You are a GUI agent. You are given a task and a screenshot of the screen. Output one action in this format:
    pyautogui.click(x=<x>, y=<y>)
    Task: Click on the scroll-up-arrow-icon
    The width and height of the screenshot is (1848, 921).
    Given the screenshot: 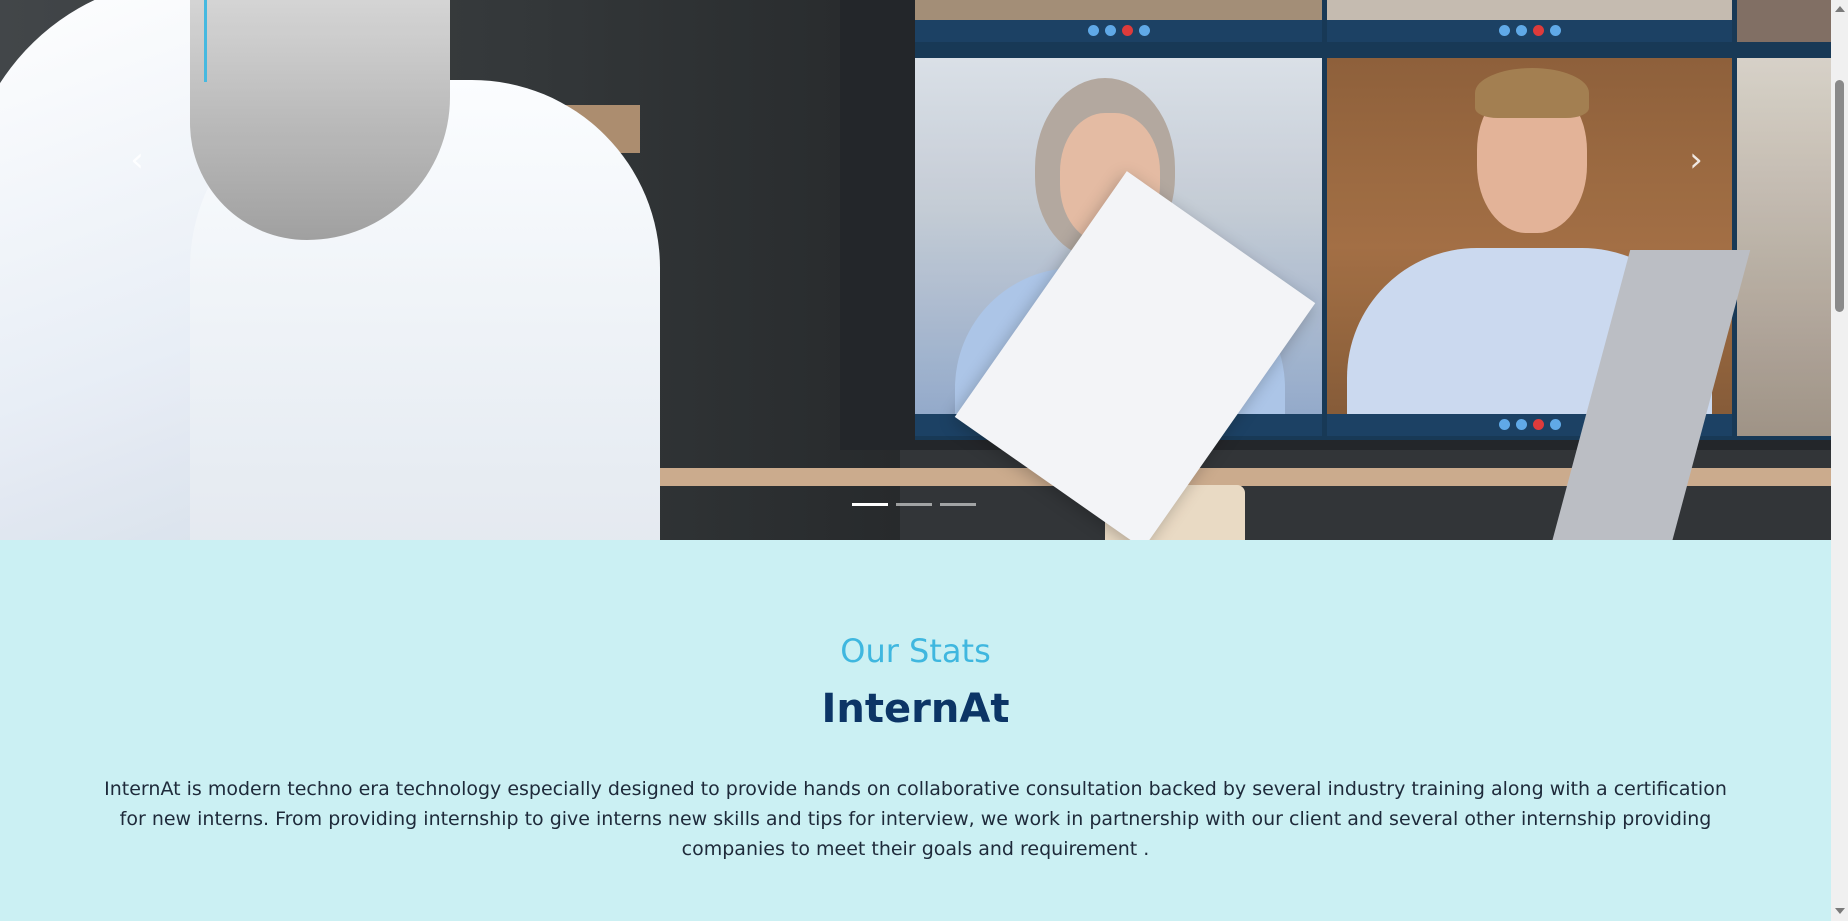 What is the action you would take?
    pyautogui.click(x=1840, y=9)
    